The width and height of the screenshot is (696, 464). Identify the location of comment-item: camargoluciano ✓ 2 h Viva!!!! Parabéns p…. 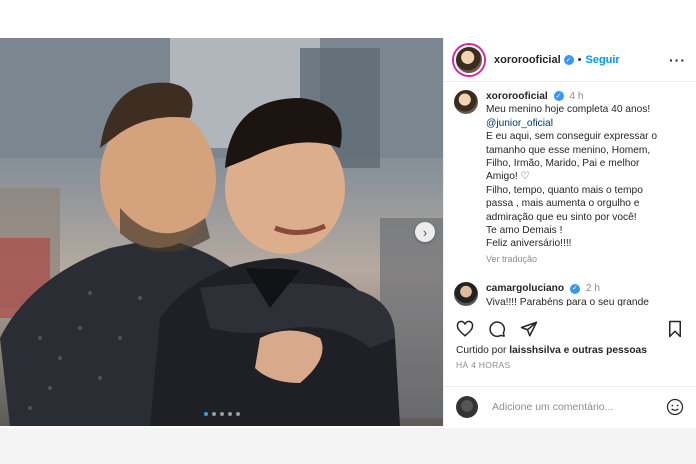
(570, 292).